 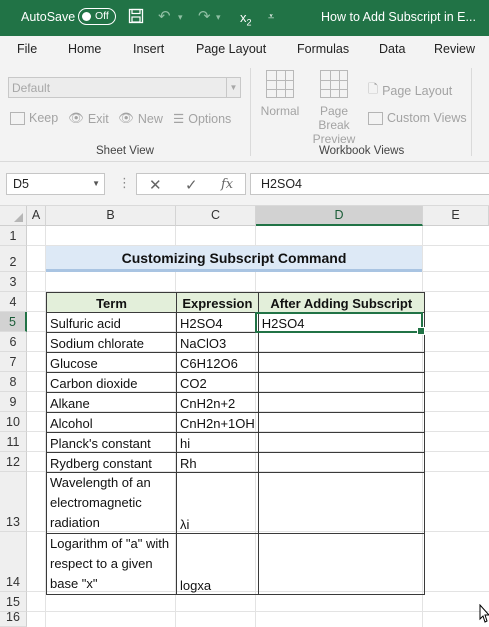 I want to click on expression-cell: λi, so click(x=217, y=503).